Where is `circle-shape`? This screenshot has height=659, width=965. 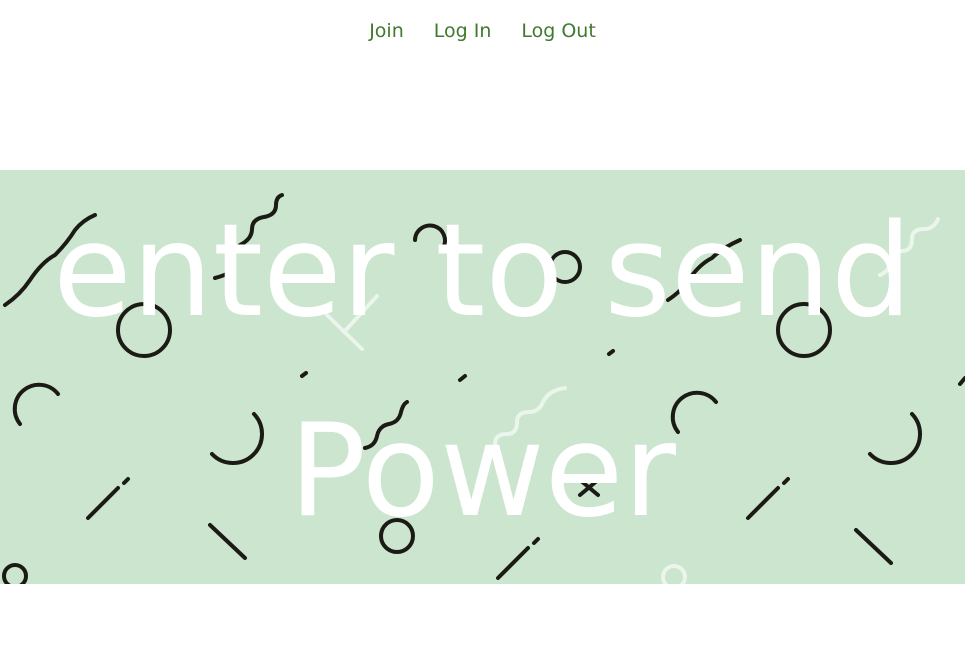 circle-shape is located at coordinates (15, 573).